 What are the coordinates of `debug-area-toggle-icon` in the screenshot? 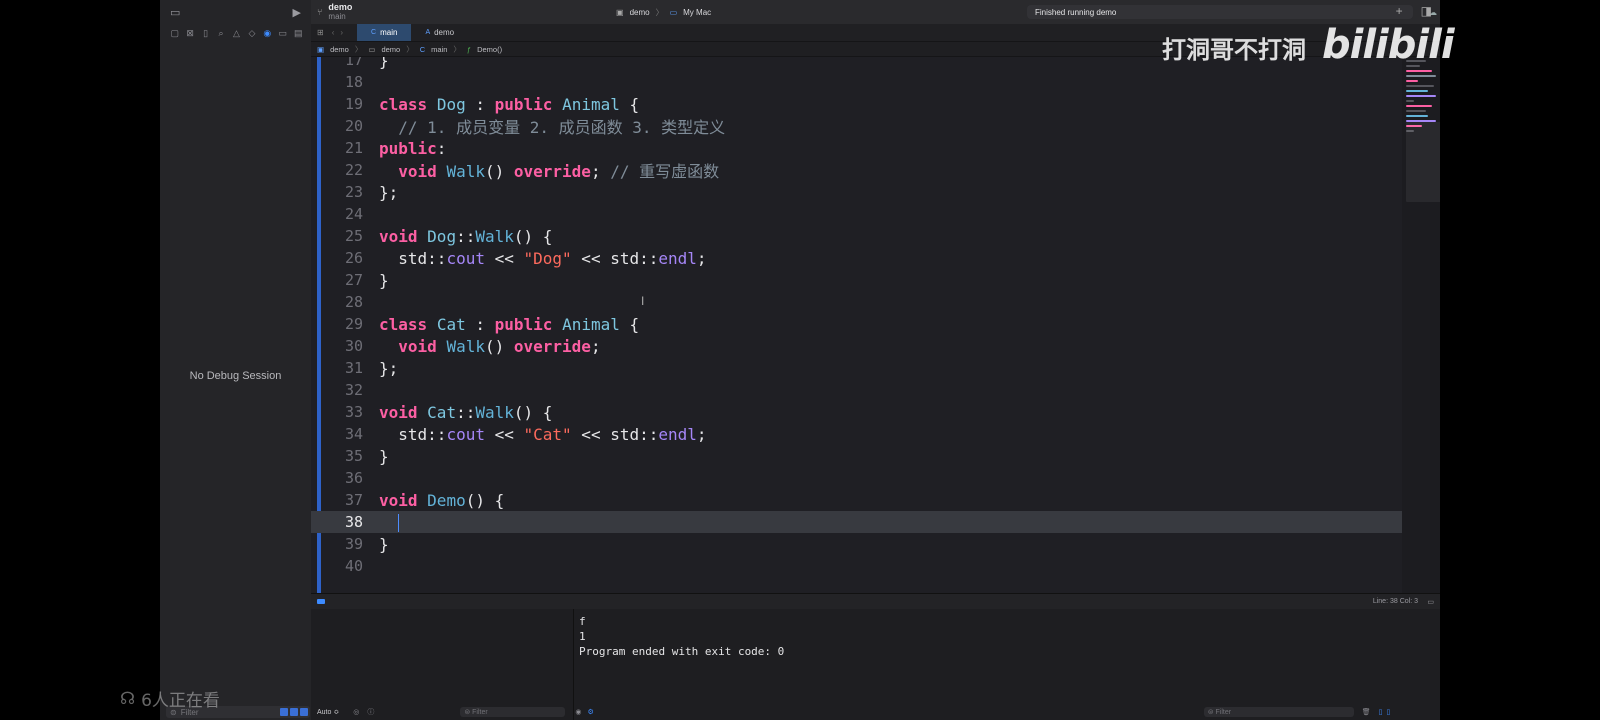 It's located at (321, 601).